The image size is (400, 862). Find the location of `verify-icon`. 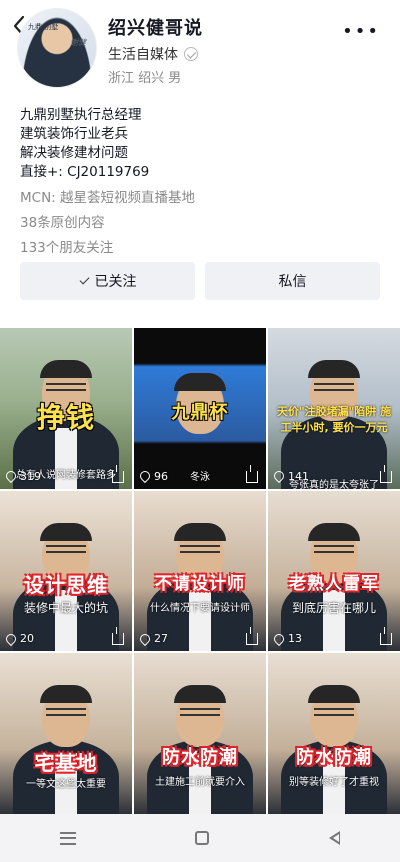

verify-icon is located at coordinates (191, 54).